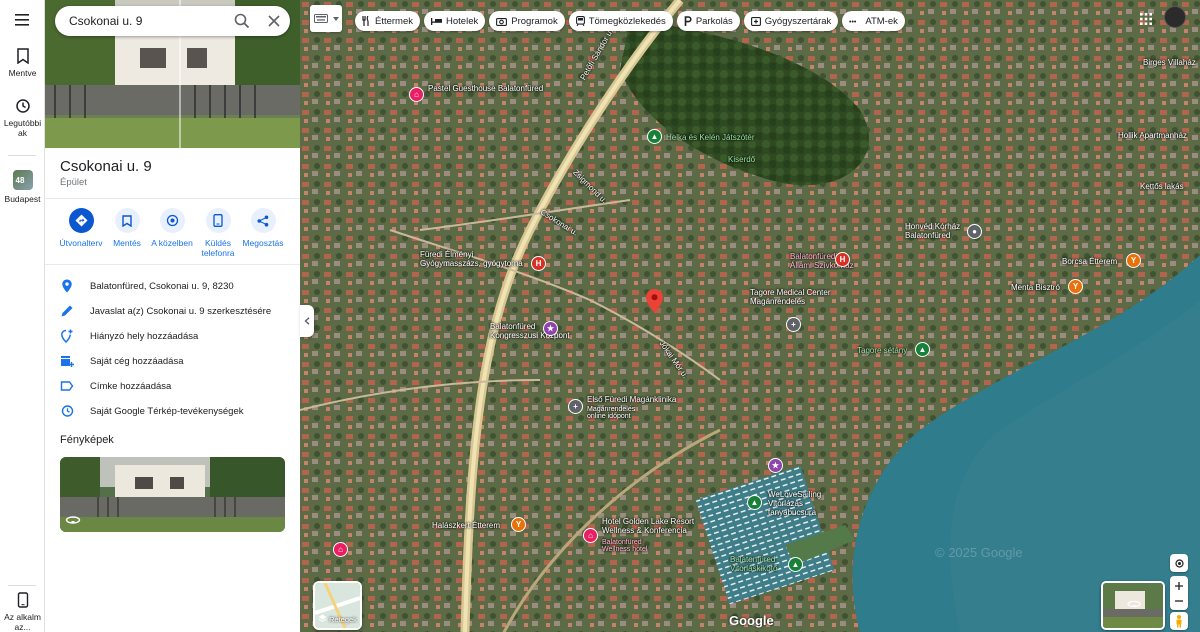  What do you see at coordinates (527, 21) in the screenshot?
I see `chip-activities: Programok` at bounding box center [527, 21].